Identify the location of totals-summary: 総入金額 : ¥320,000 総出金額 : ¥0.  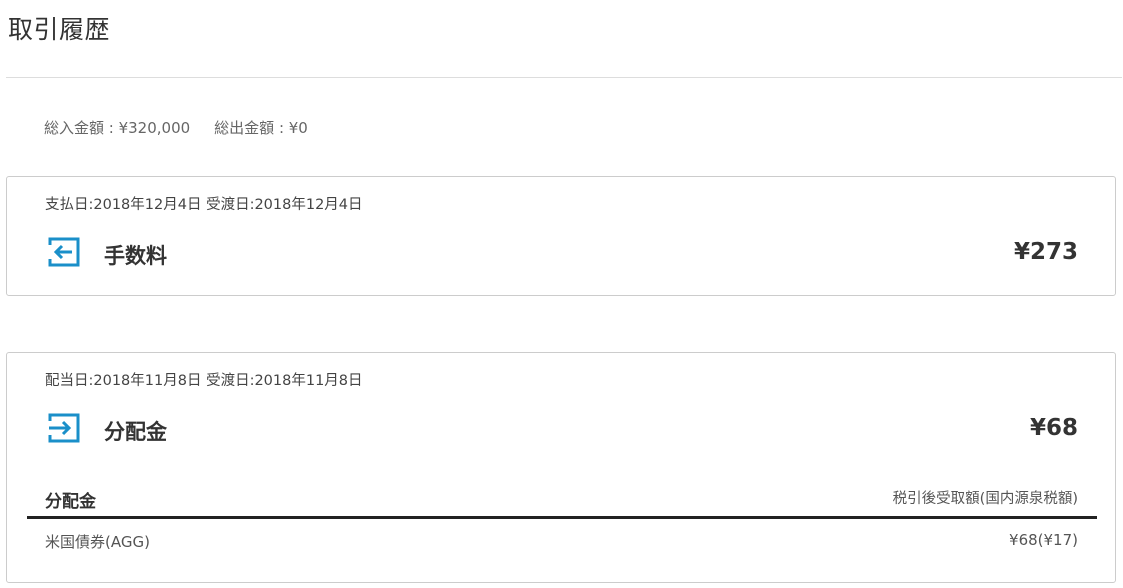
(176, 127).